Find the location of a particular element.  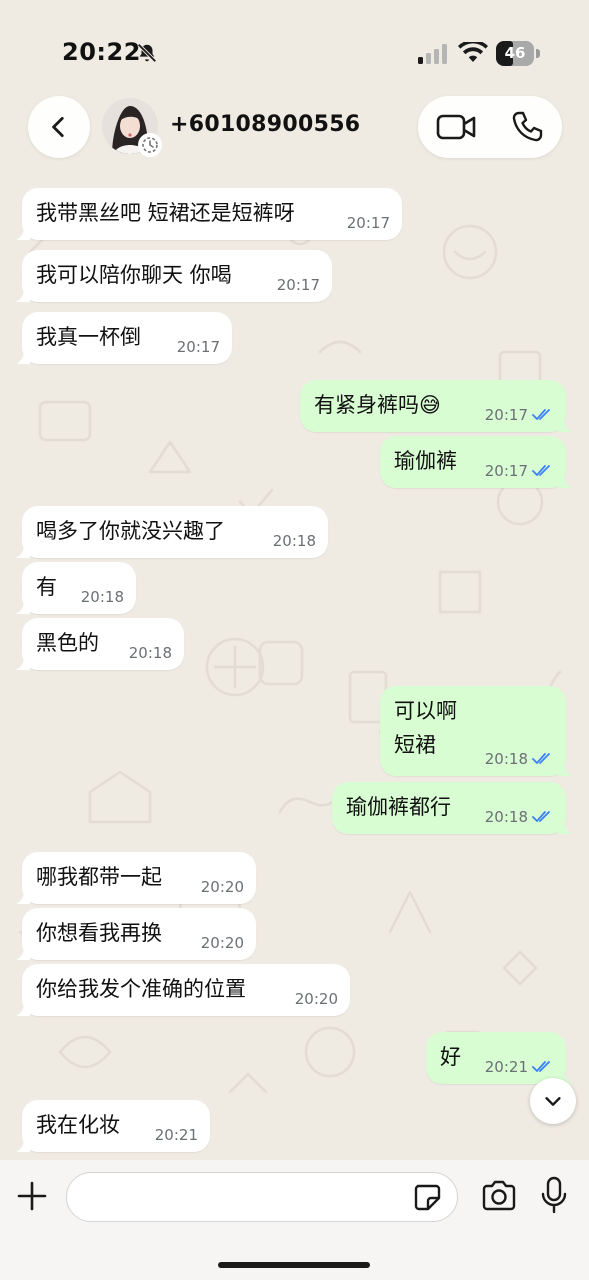

sticker-icon is located at coordinates (427, 1197).